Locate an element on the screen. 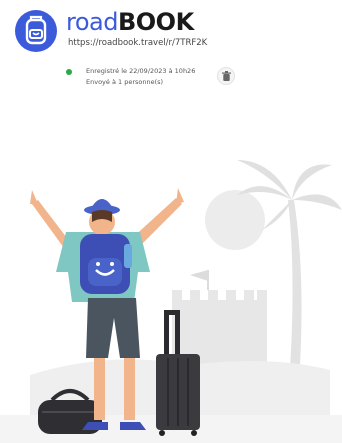 This screenshot has width=342, height=443. status-dot is located at coordinates (69, 72).